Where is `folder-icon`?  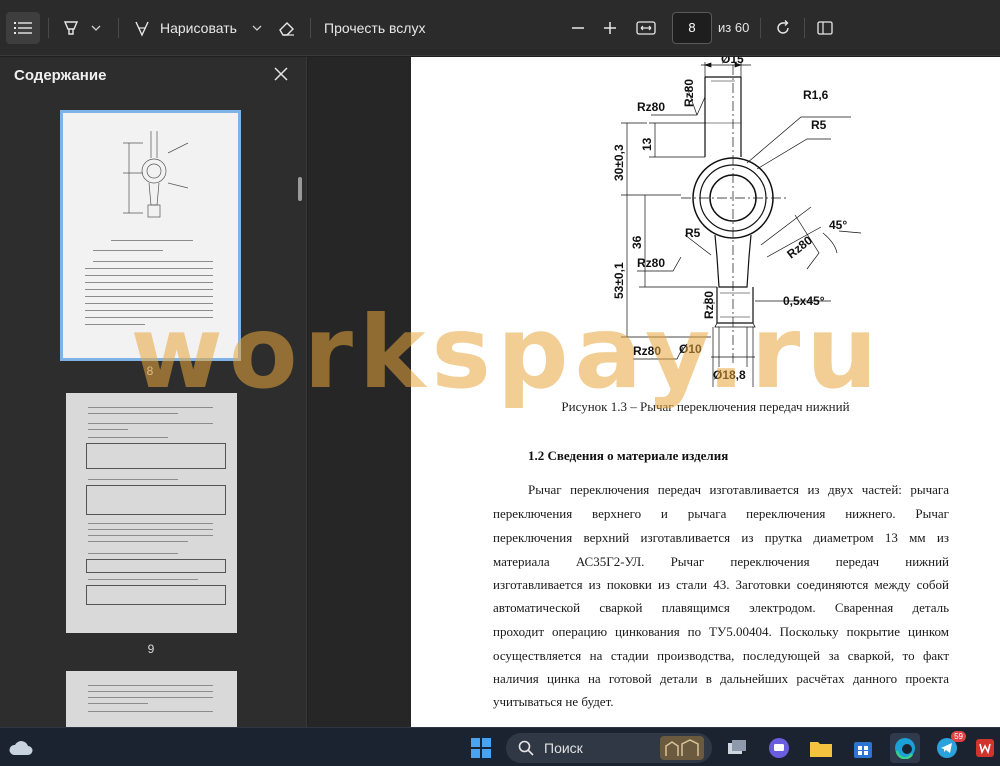 folder-icon is located at coordinates (821, 749).